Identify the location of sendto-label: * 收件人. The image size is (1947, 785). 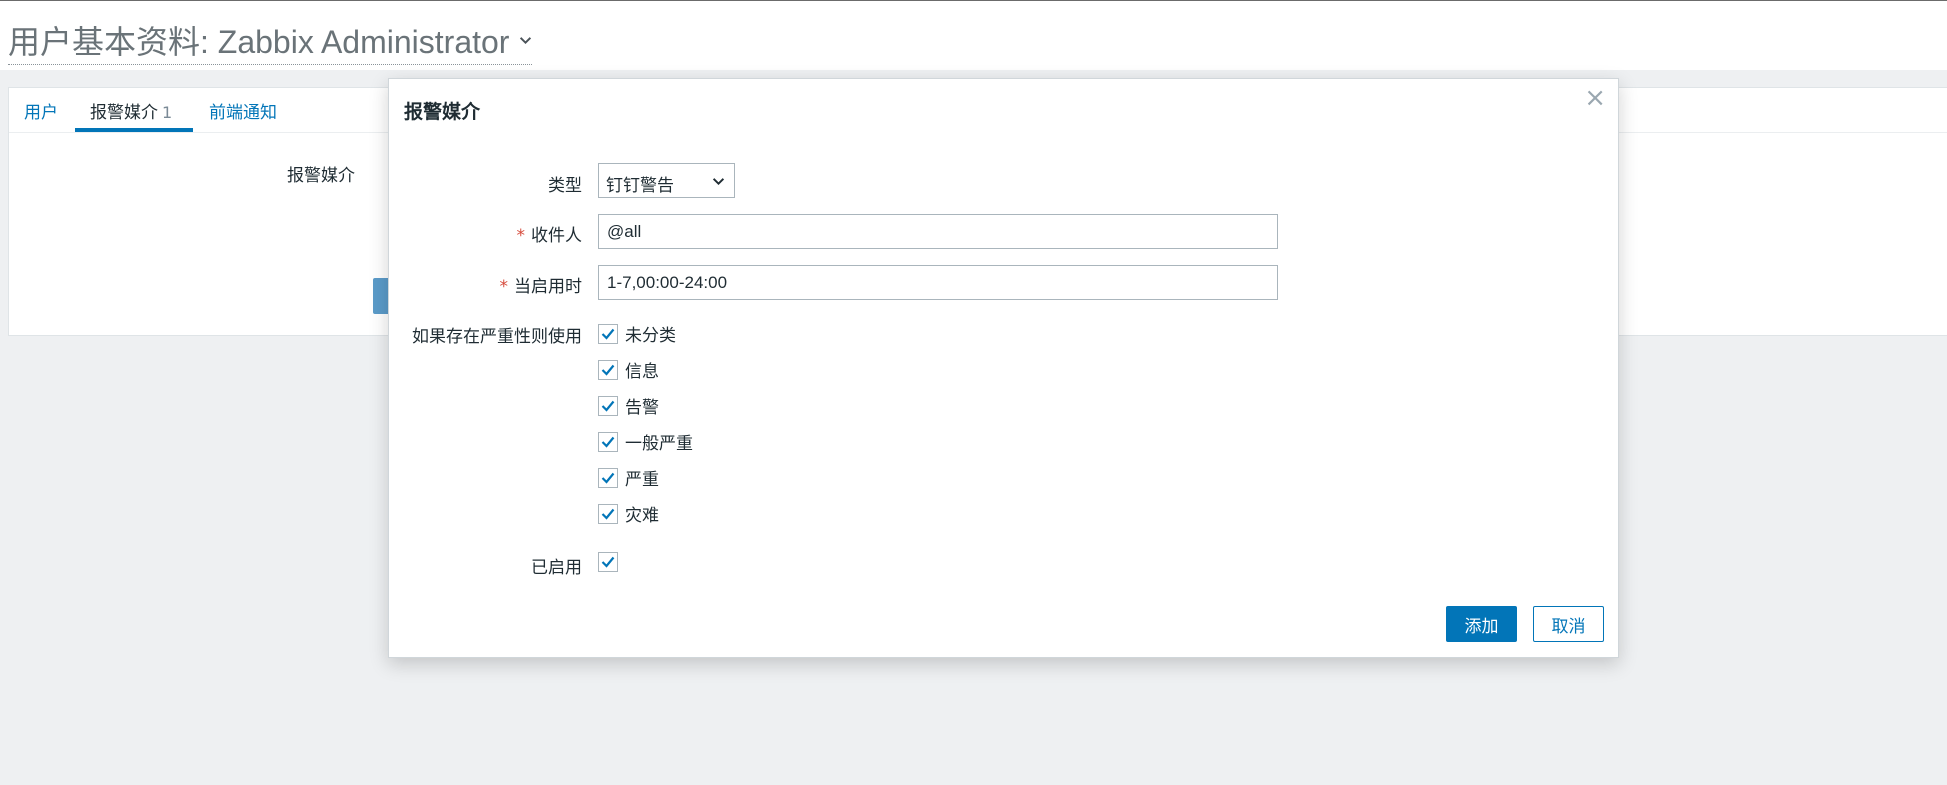
(549, 236).